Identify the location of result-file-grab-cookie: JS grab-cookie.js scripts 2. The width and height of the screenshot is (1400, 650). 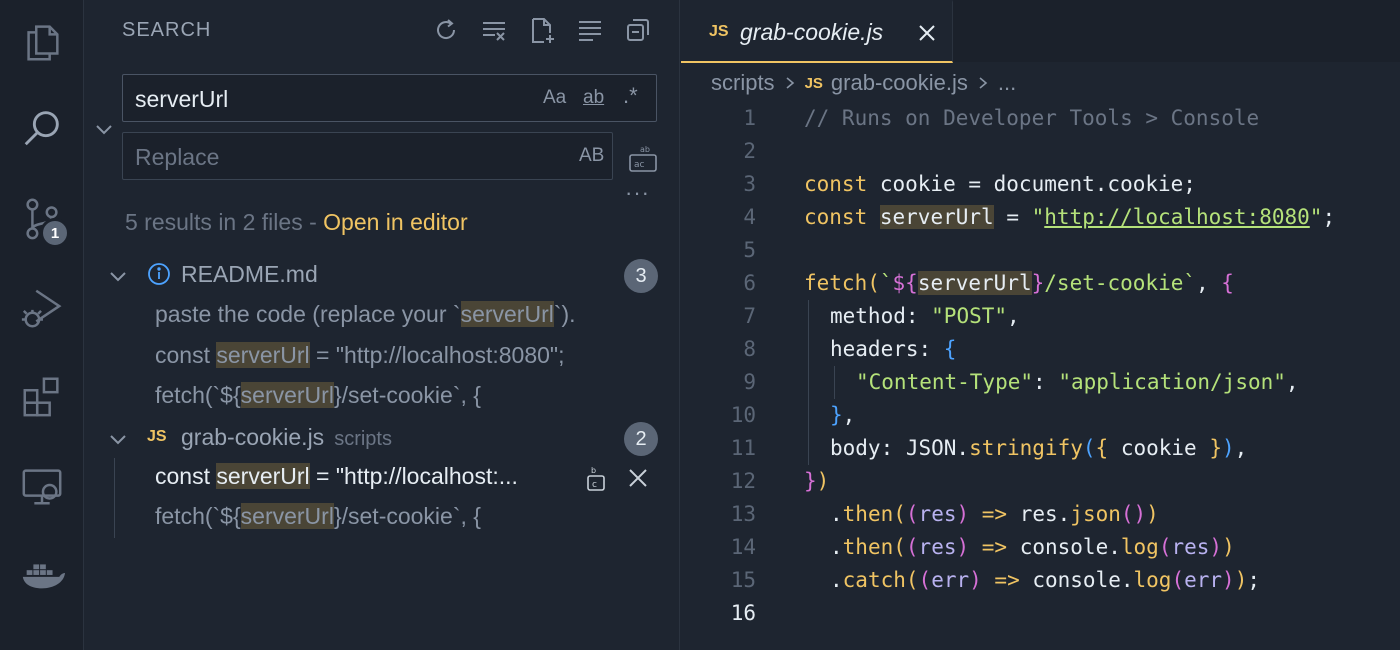
(387, 439).